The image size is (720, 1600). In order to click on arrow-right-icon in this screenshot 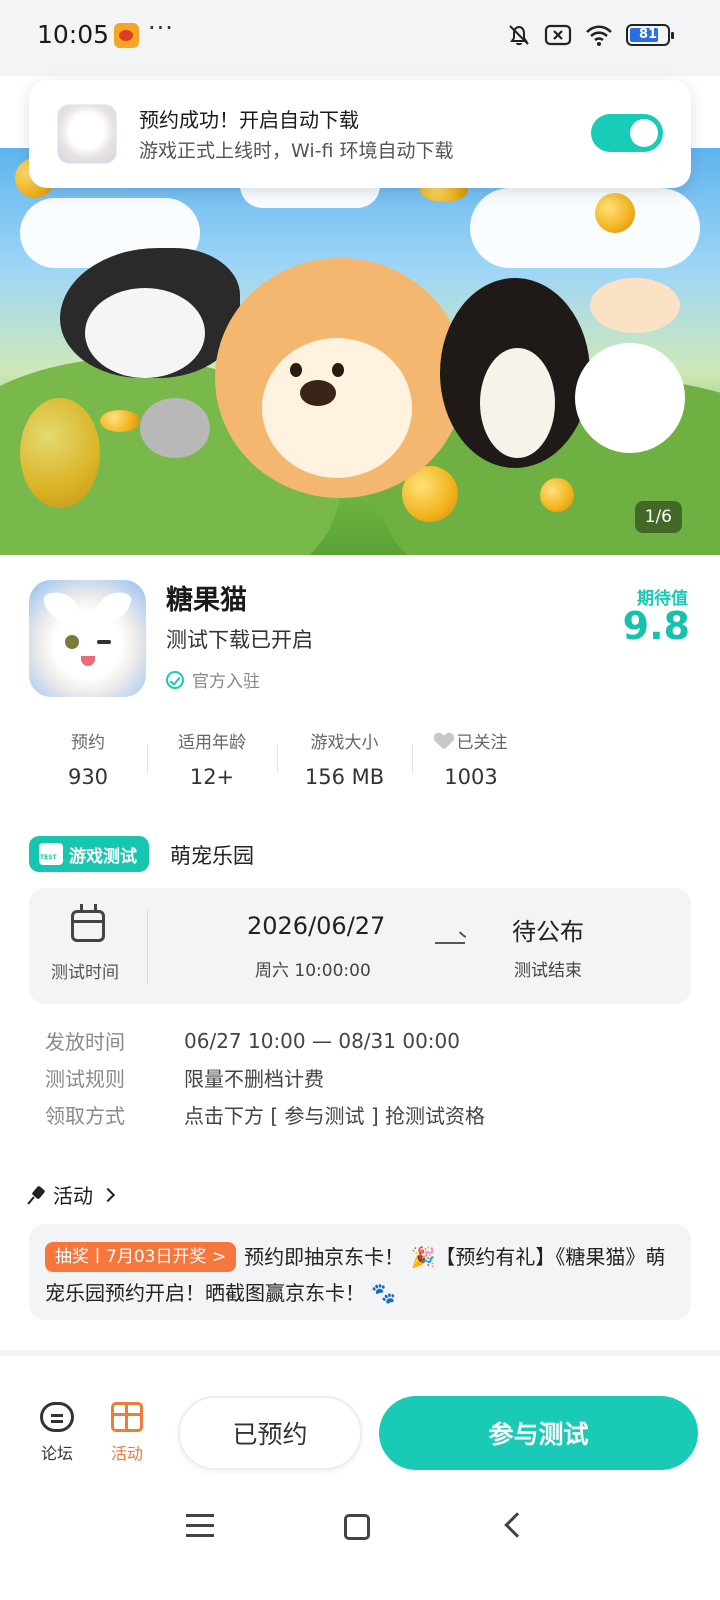, I will do `click(450, 943)`.